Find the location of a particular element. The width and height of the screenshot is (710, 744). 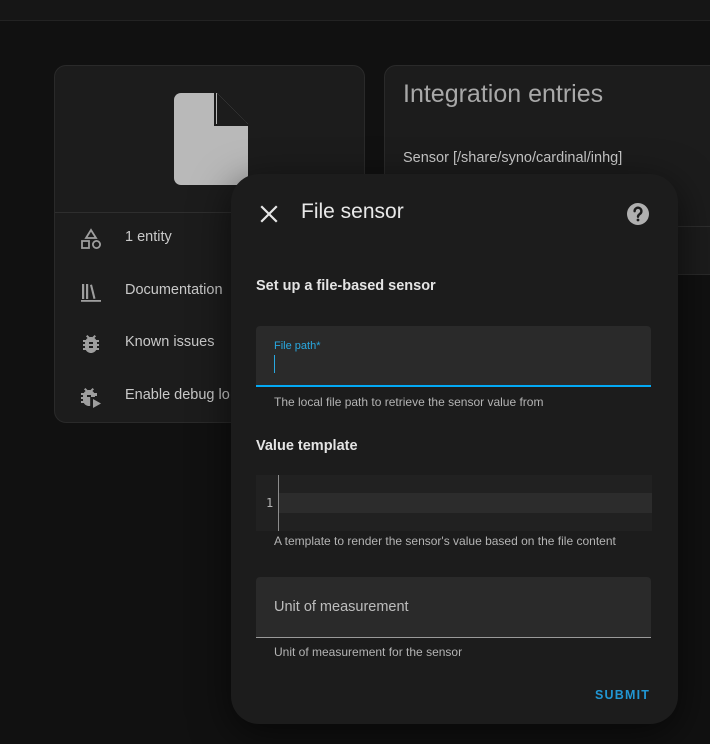

value-template-editor: 1 is located at coordinates (454, 503).